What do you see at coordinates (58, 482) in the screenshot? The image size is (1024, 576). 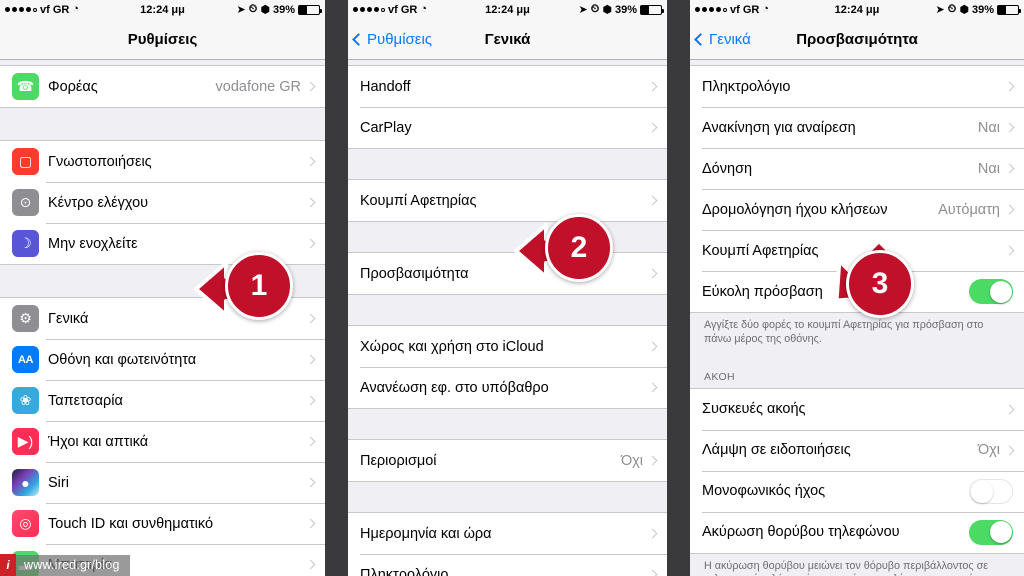 I see `list-item-label: Siri` at bounding box center [58, 482].